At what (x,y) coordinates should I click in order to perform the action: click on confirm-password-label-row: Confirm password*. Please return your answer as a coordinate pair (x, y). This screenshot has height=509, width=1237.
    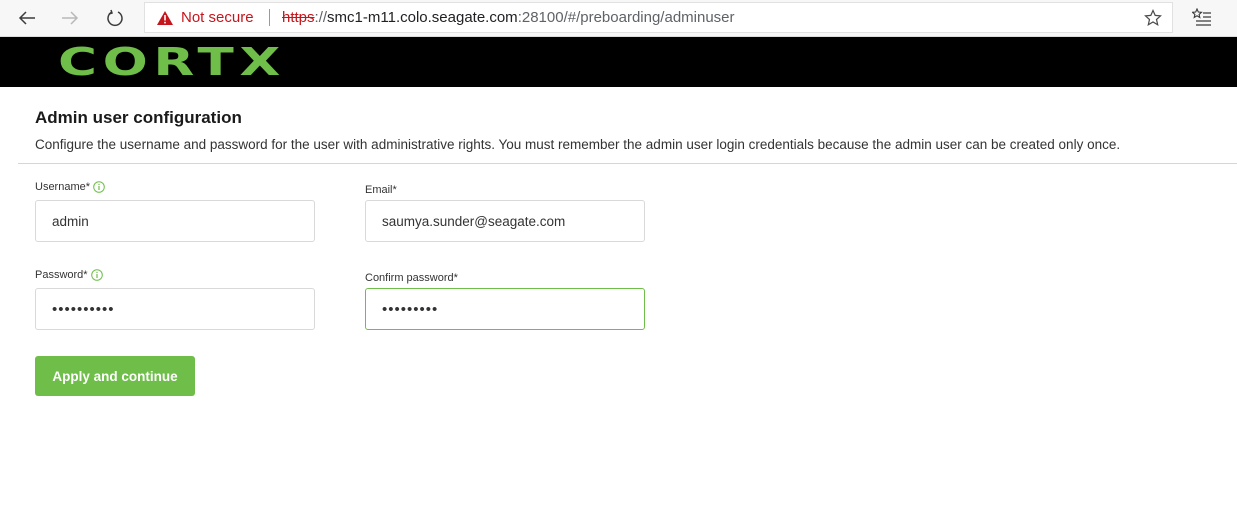
    Looking at the image, I should click on (411, 278).